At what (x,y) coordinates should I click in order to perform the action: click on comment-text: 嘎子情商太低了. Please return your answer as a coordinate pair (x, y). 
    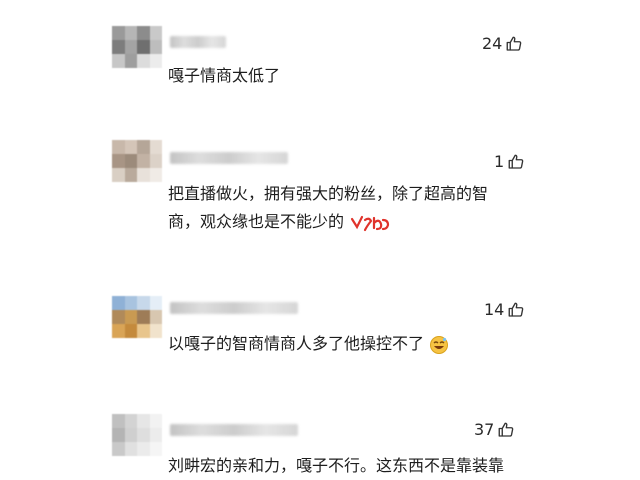
    Looking at the image, I should click on (224, 76).